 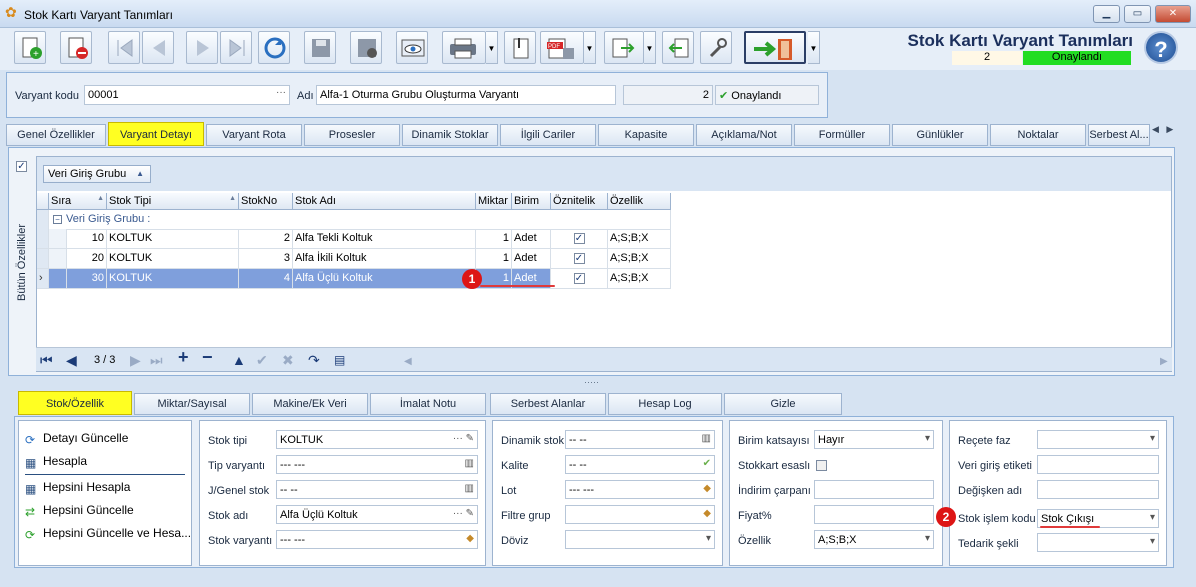 What do you see at coordinates (624, 47) in the screenshot?
I see `export-button` at bounding box center [624, 47].